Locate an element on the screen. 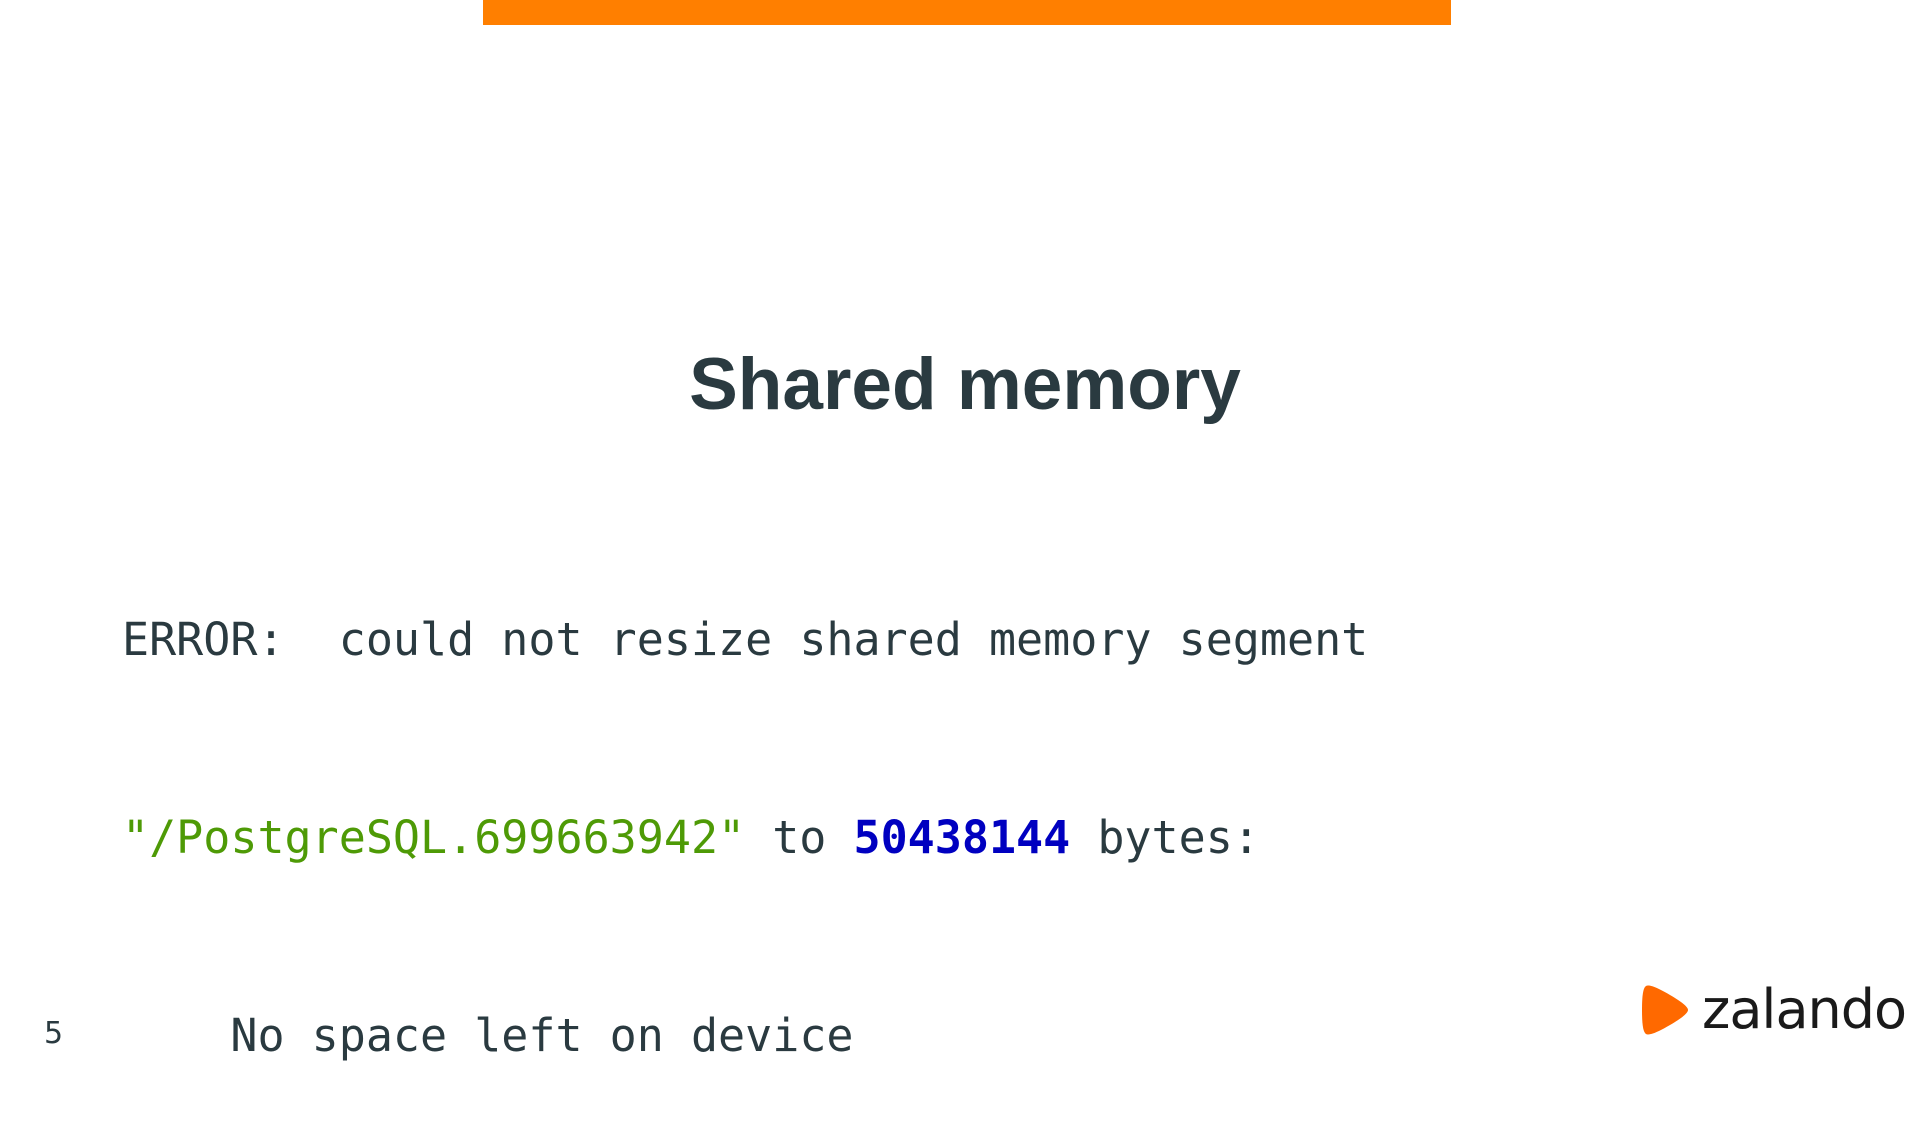 The height and width of the screenshot is (1135, 1920). no-space-message: No space left on device is located at coordinates (542, 1035).